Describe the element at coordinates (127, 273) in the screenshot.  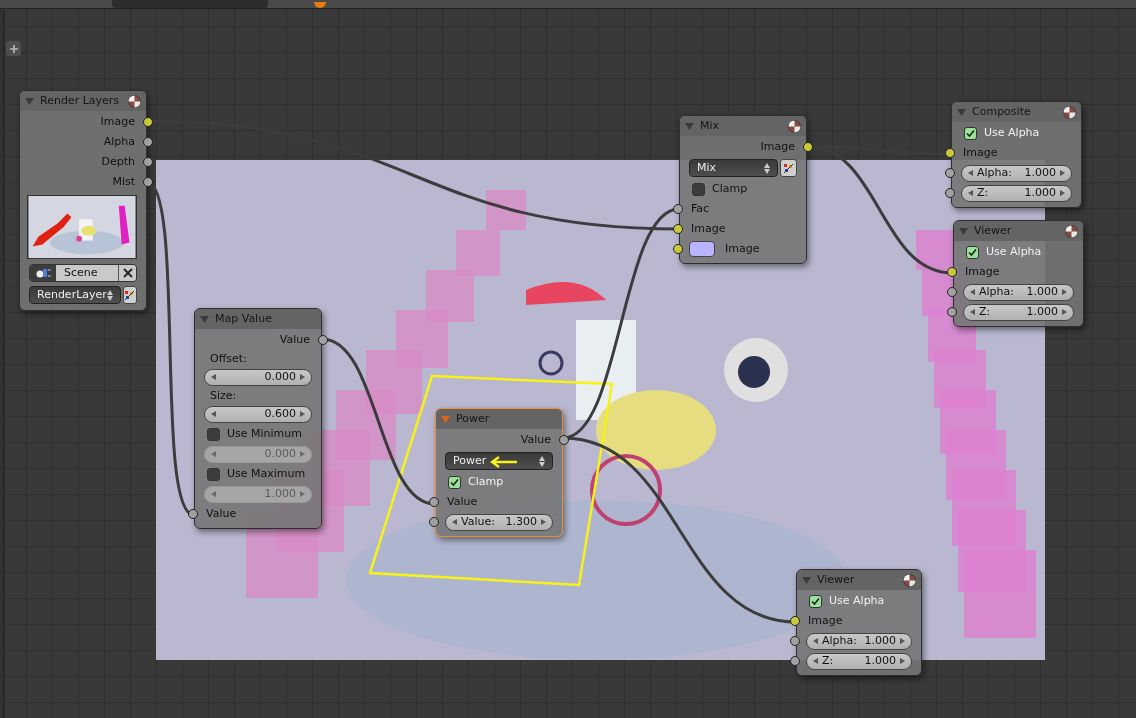
I see `close-icon` at that location.